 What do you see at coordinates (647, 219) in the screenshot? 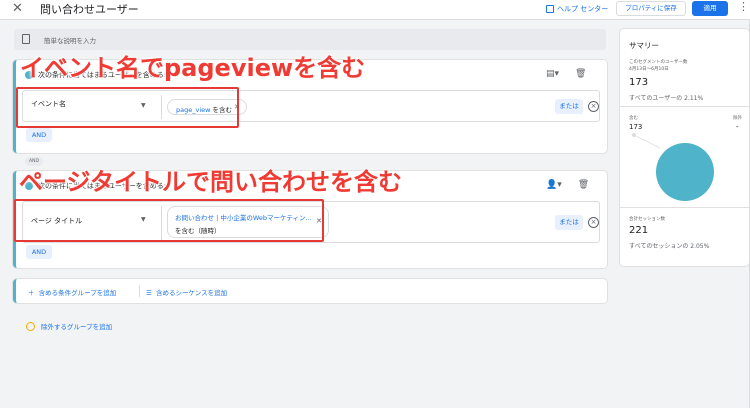
I see `sessions-label: 合計セッション数` at bounding box center [647, 219].